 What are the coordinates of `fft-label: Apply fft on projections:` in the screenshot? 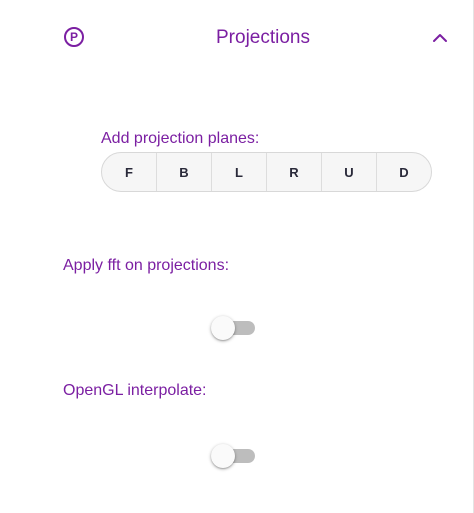 It's located at (146, 265).